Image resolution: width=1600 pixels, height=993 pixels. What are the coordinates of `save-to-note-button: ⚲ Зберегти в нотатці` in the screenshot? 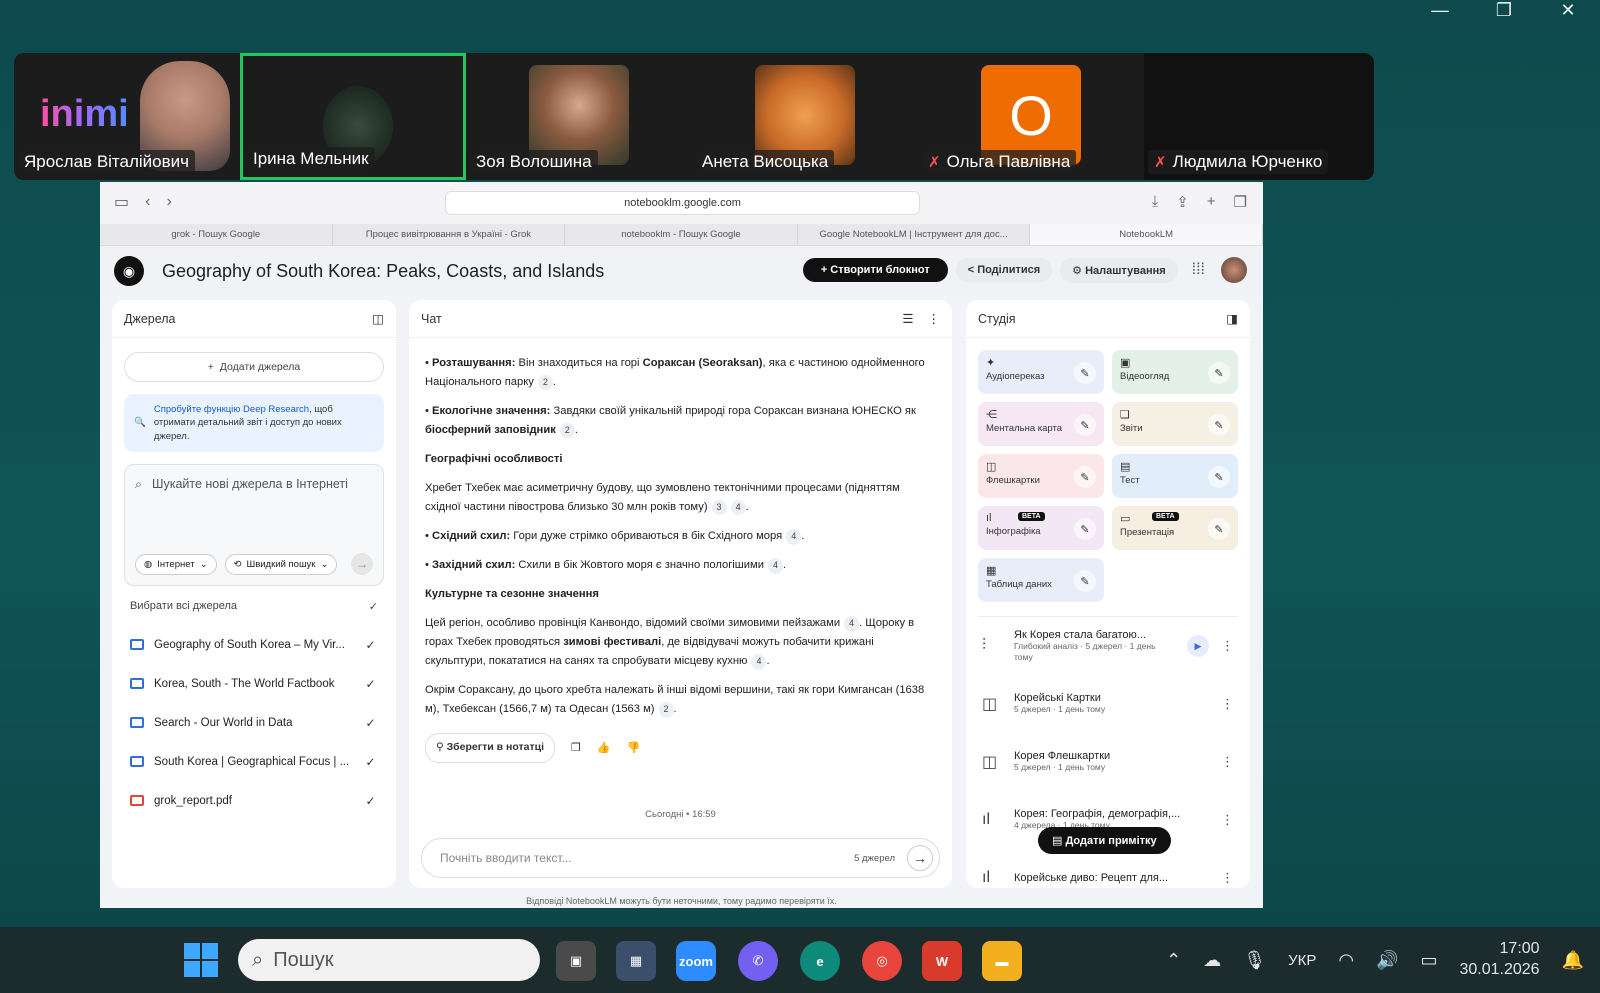 It's located at (490, 748).